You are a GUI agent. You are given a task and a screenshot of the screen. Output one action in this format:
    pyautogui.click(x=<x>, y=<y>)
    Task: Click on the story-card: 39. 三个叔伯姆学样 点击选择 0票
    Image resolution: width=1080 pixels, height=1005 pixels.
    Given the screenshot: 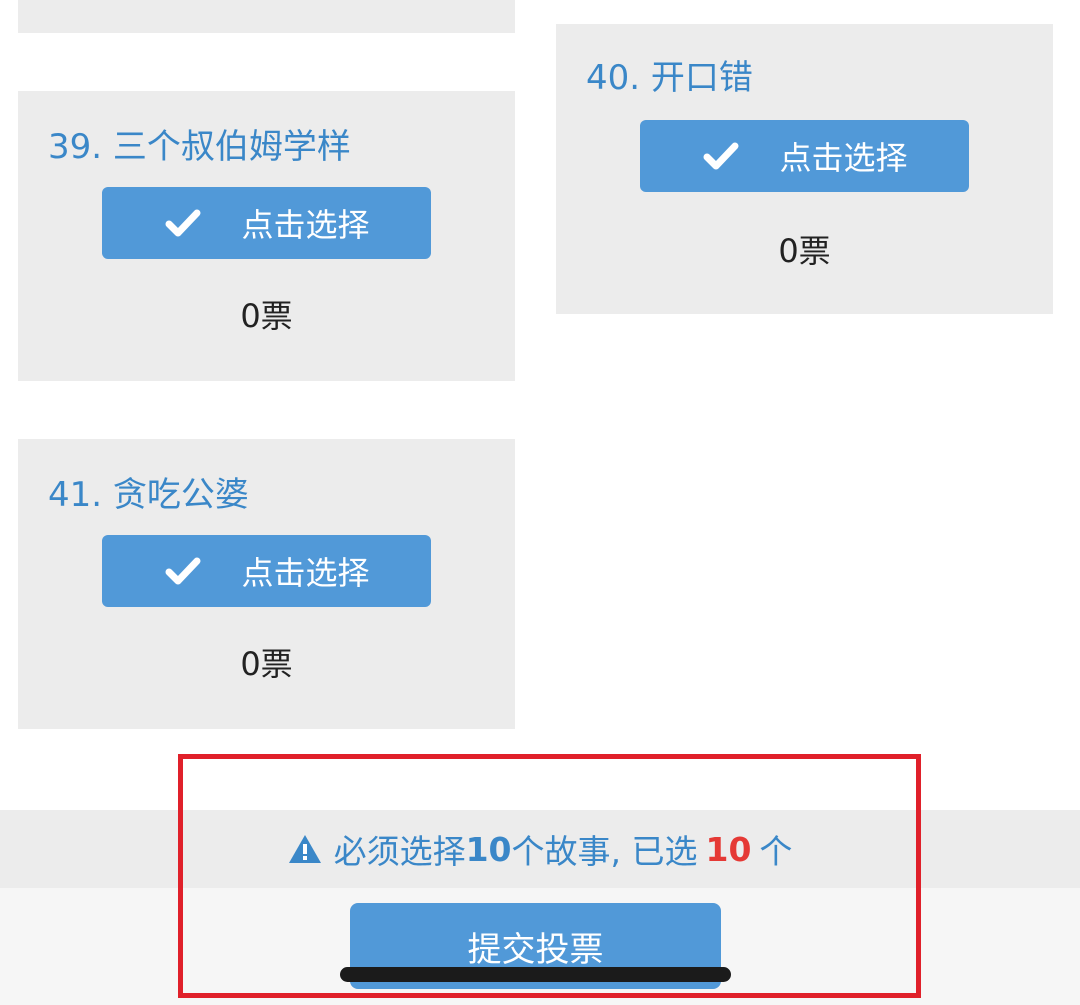 What is the action you would take?
    pyautogui.click(x=266, y=236)
    